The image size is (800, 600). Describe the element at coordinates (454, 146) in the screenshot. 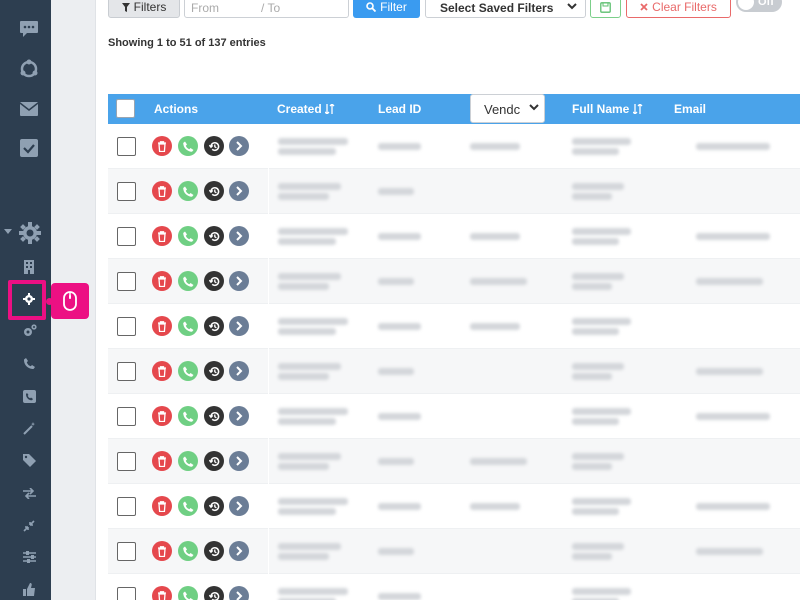

I see `table-row` at that location.